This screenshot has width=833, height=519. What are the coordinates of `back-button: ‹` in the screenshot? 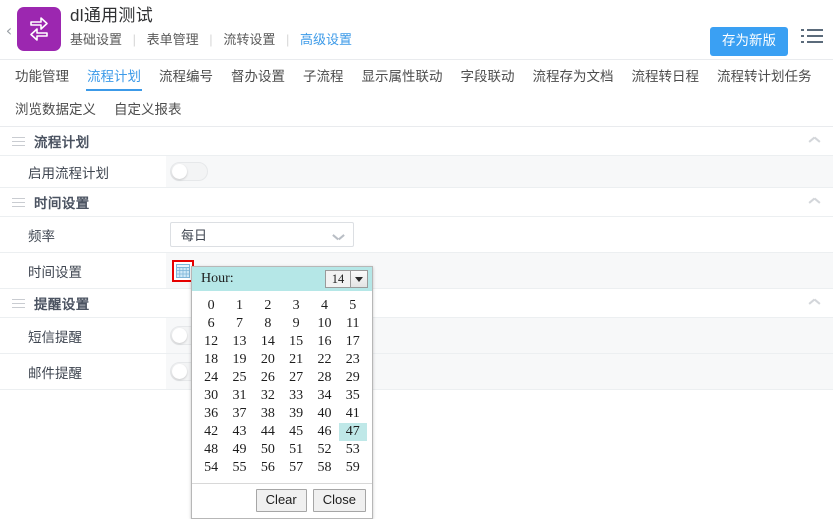 It's located at (9, 31).